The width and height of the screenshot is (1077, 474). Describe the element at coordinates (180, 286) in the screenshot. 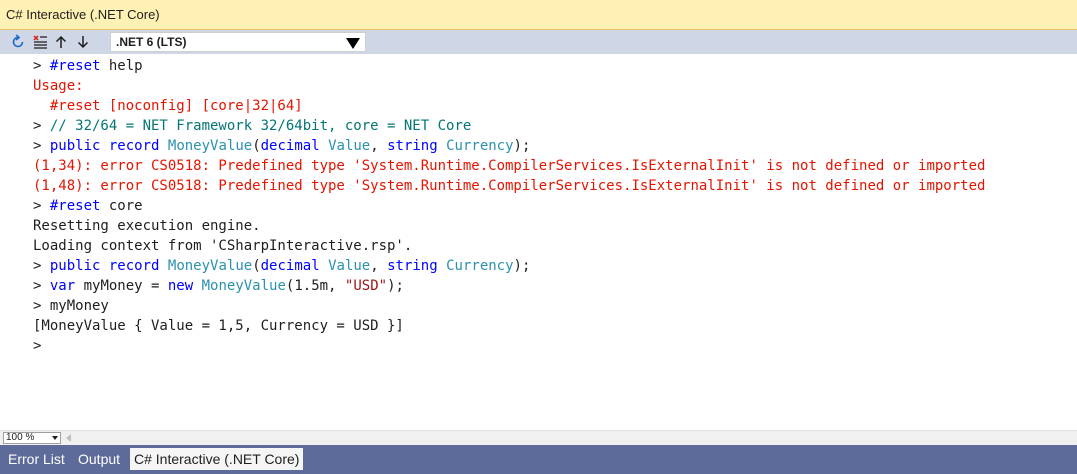

I see `console-token: new` at that location.